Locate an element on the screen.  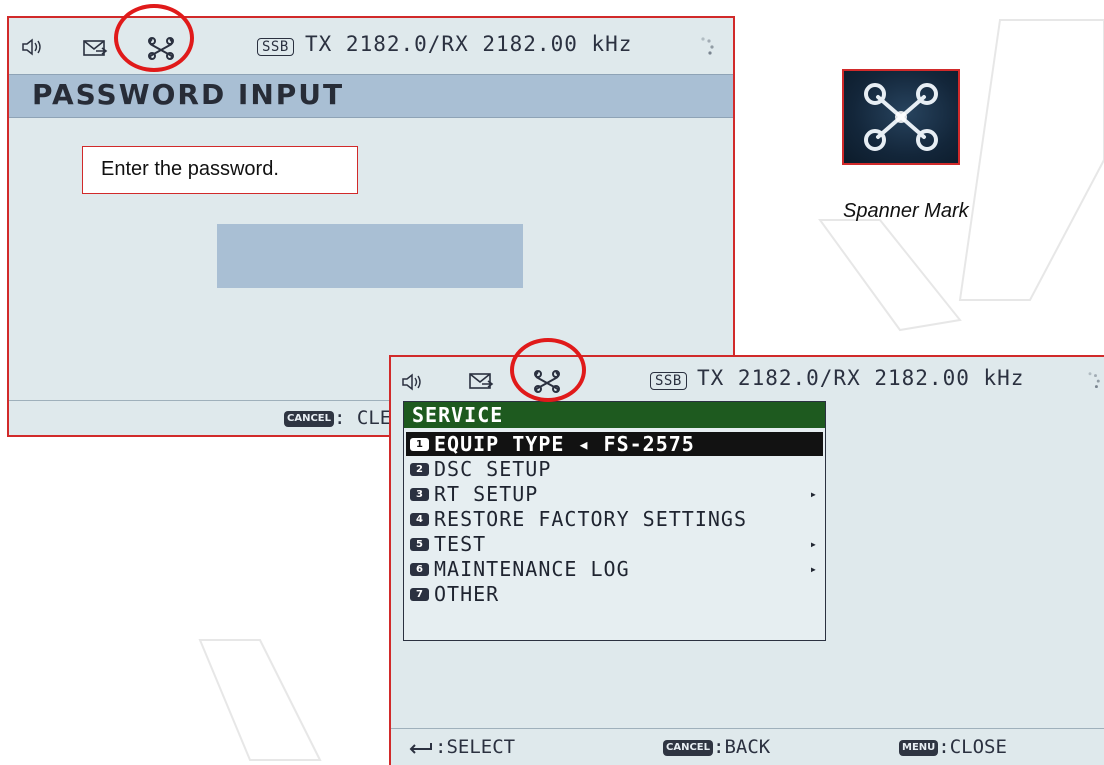
menu-key-chip: MENU is located at coordinates (919, 747).